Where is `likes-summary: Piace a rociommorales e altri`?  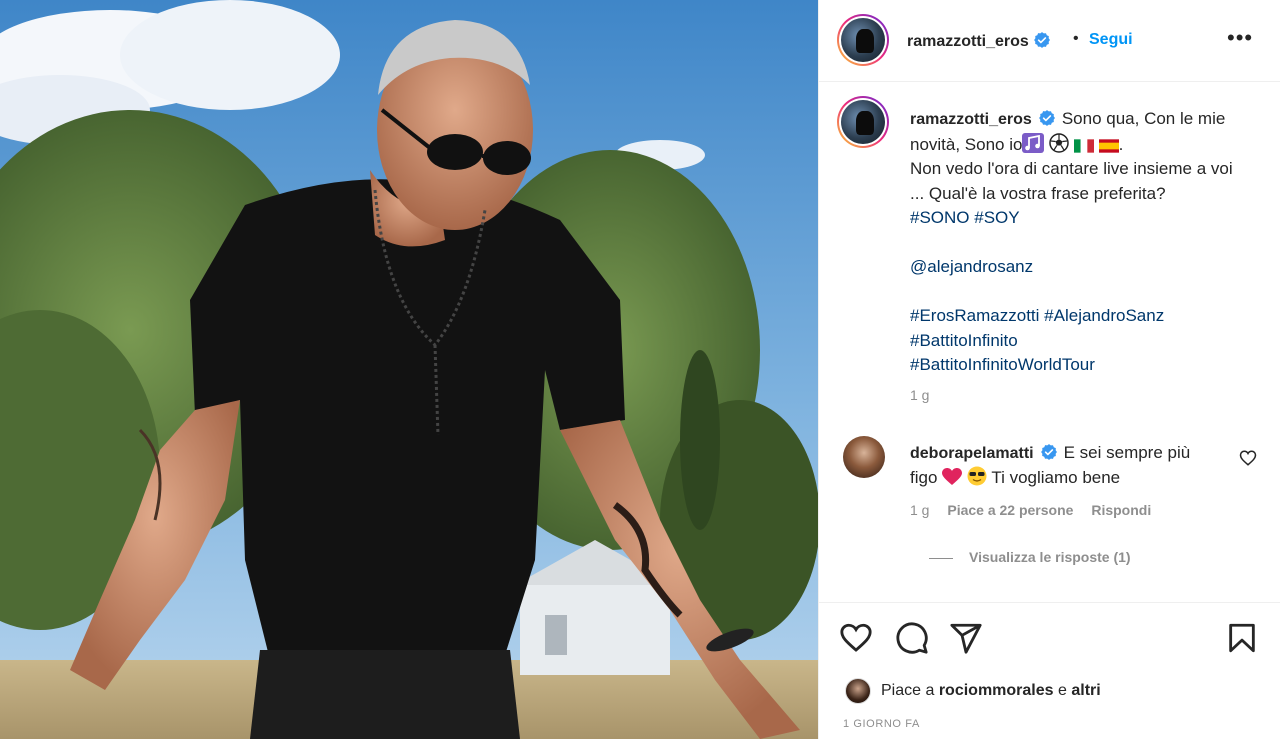
likes-summary: Piace a rociommorales e altri is located at coordinates (973, 691).